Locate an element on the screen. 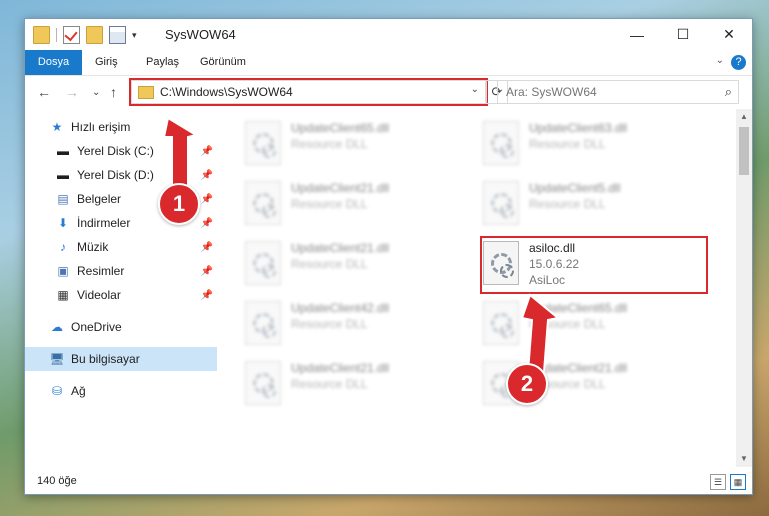 This screenshot has height=516, width=769. file-name: UpdateClient63.dll is located at coordinates (578, 128).